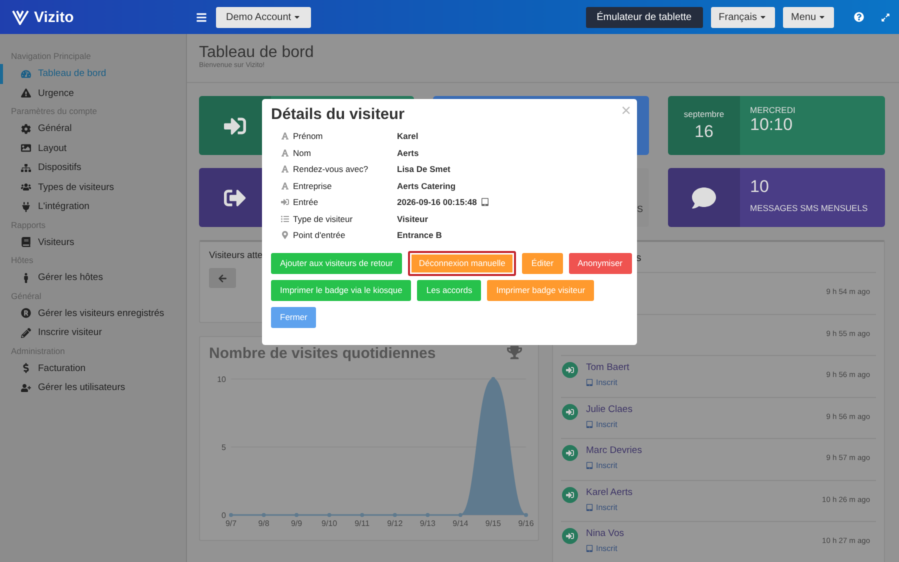 The height and width of the screenshot is (562, 899). Describe the element at coordinates (608, 367) in the screenshot. I see `visitor-name: Tom Baert` at that location.